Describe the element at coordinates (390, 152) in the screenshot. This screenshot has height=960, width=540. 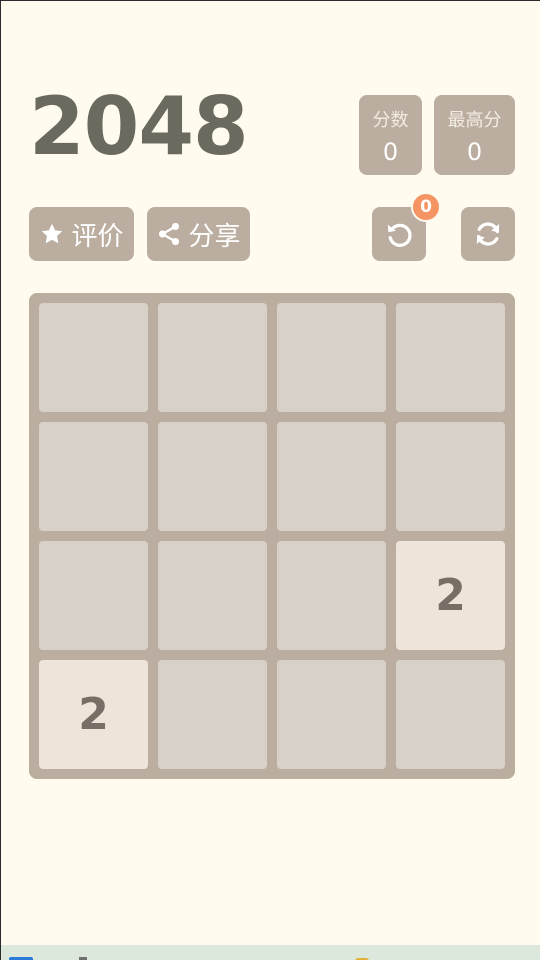
I see `score-value: 0` at that location.